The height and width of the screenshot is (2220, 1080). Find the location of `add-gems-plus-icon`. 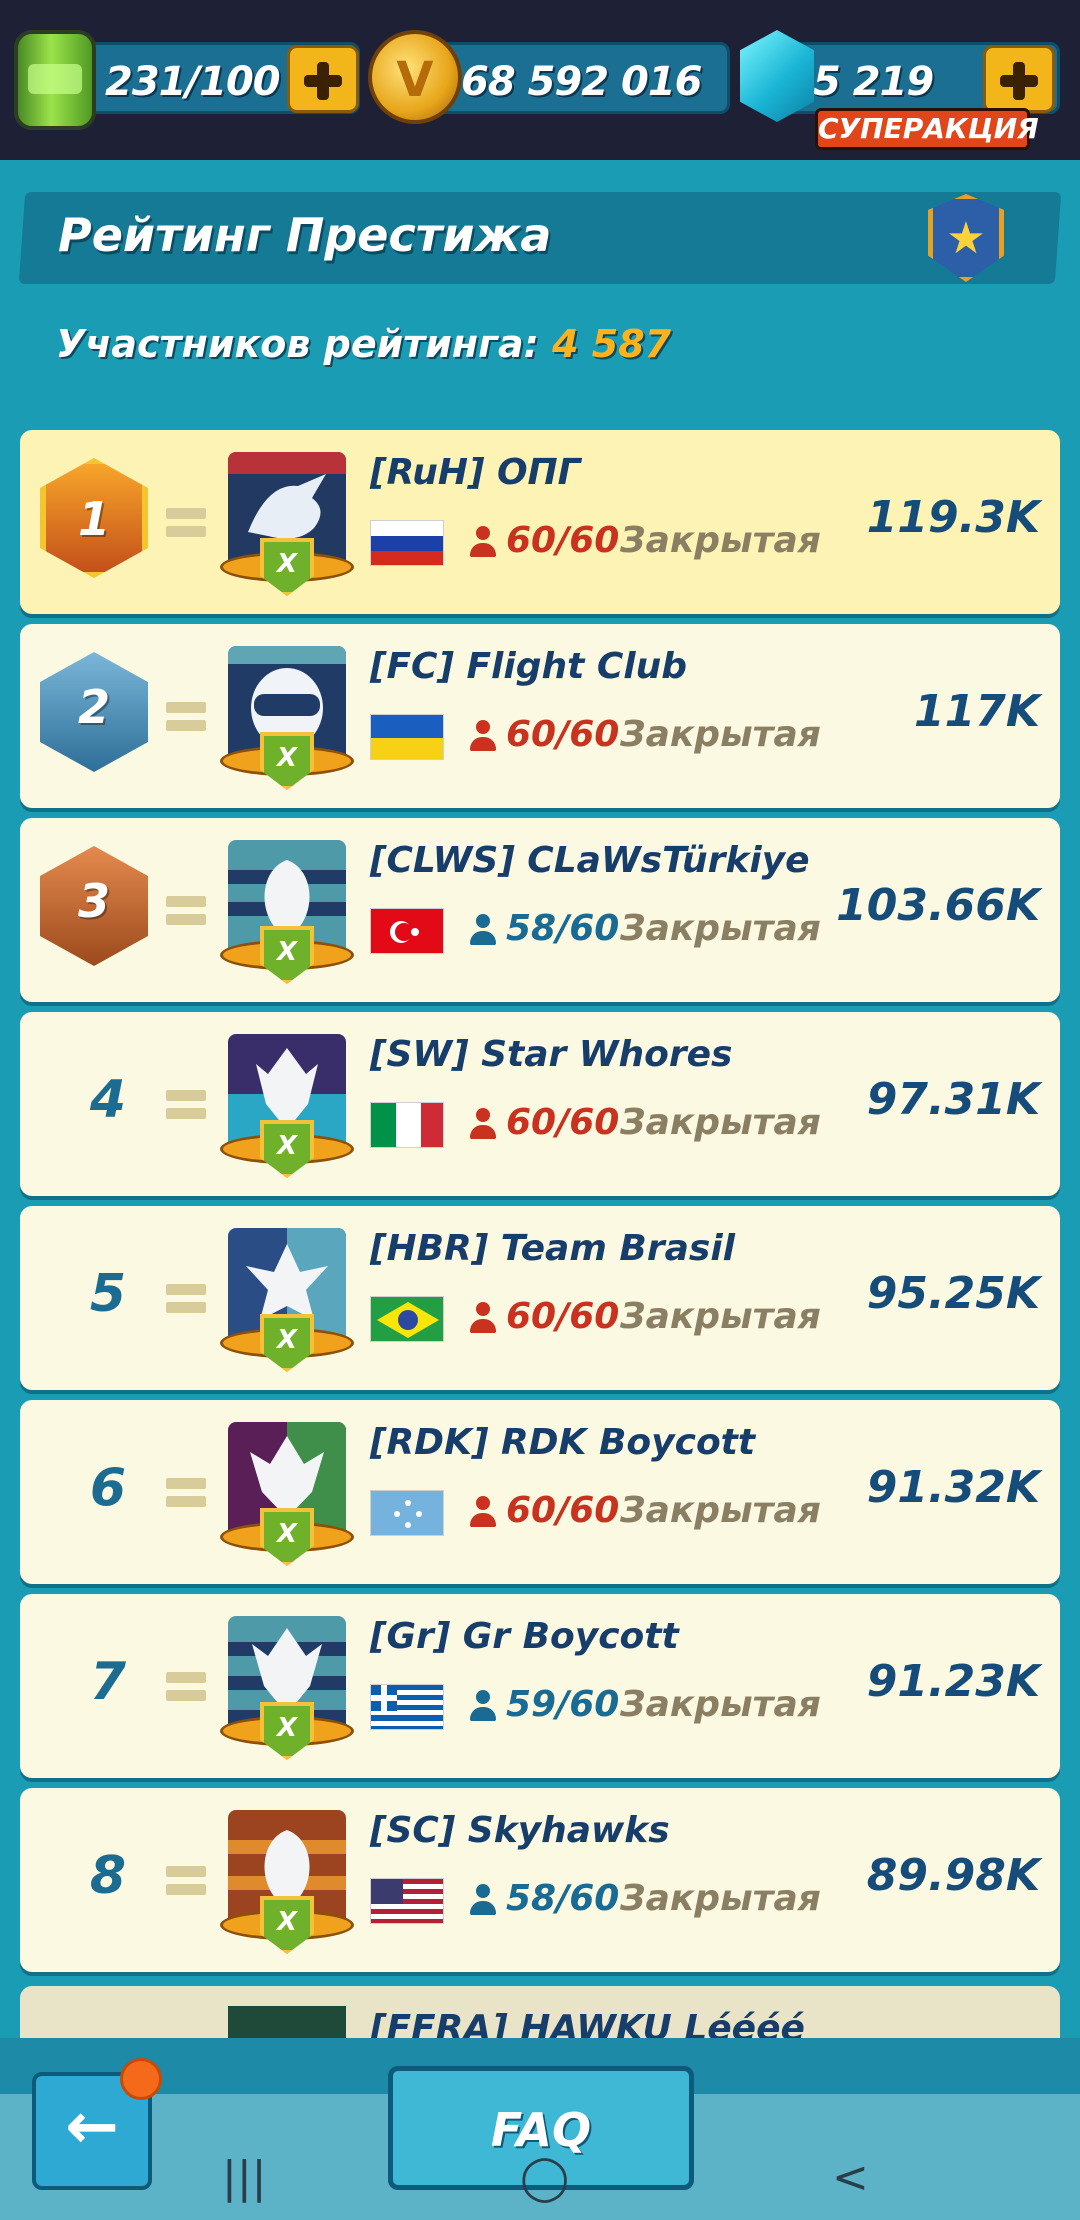

add-gems-plus-icon is located at coordinates (1019, 79).